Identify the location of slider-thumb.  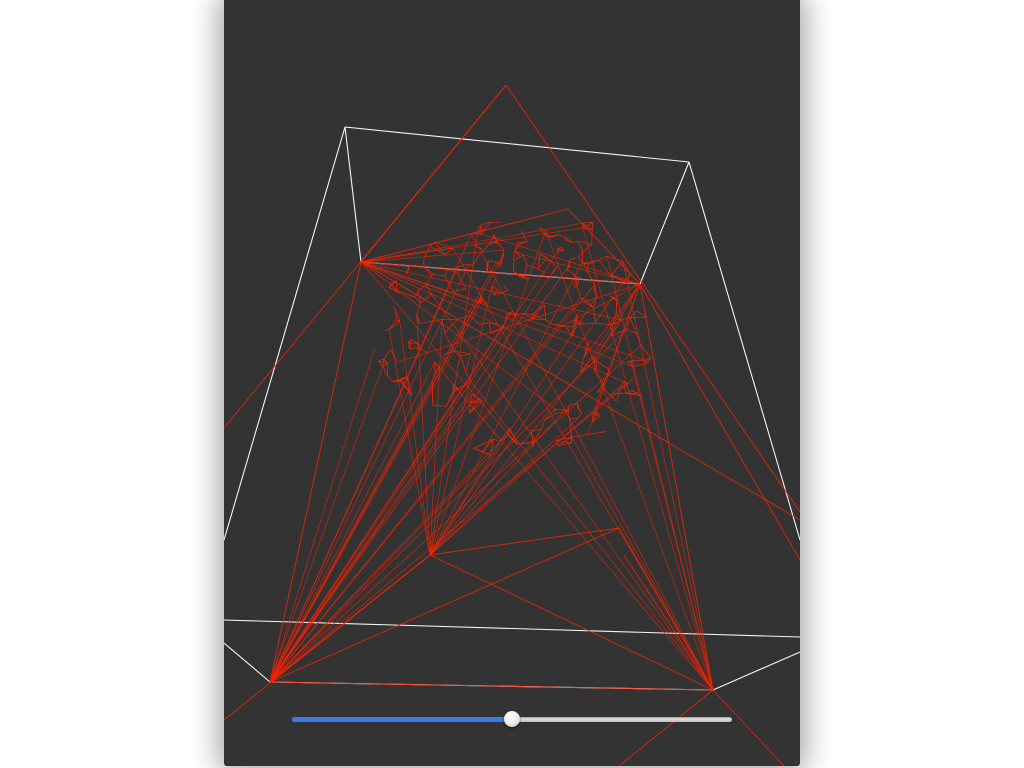
(512, 719).